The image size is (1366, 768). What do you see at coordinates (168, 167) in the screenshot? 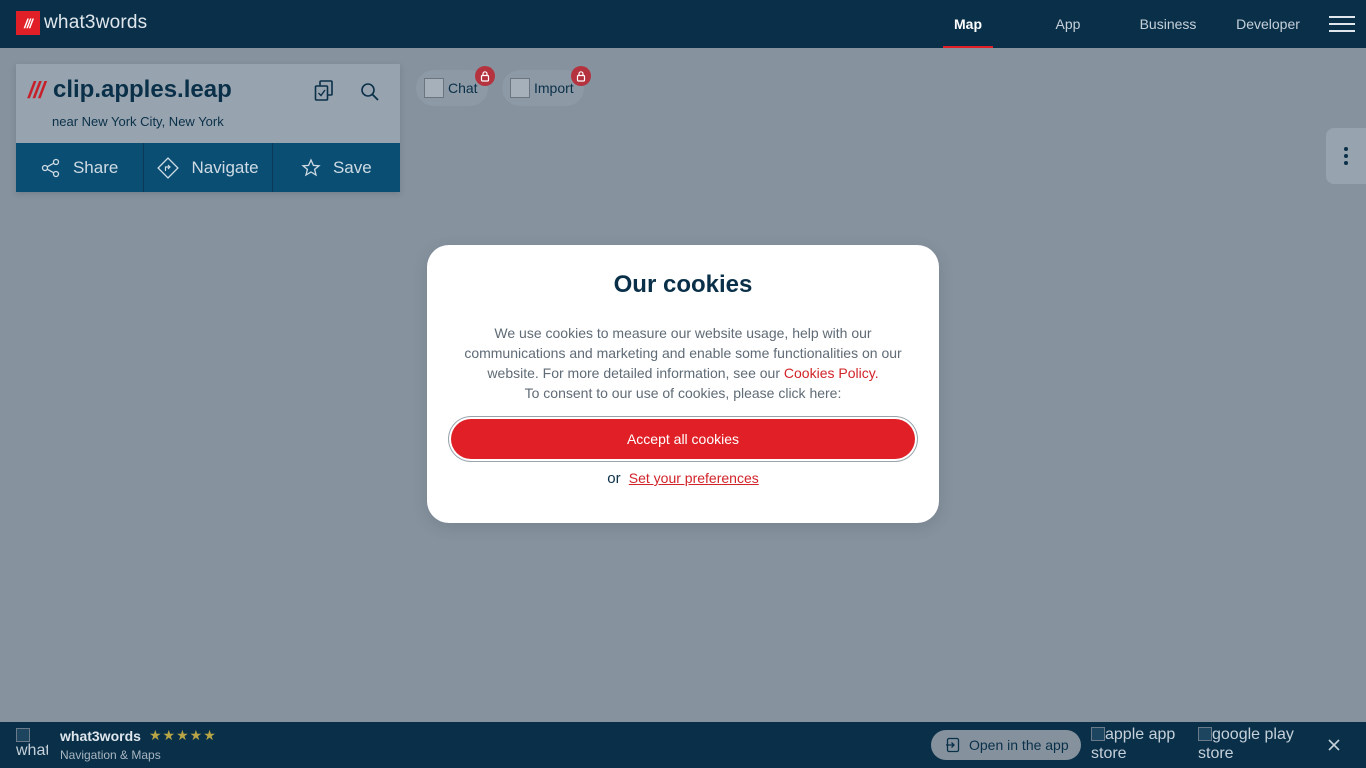
I see `navigate-icon` at bounding box center [168, 167].